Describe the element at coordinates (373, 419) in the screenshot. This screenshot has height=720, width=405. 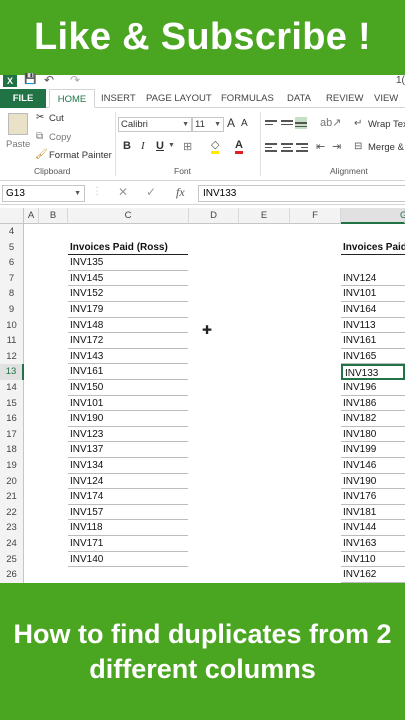
I see `column-g-cell: INV182` at that location.